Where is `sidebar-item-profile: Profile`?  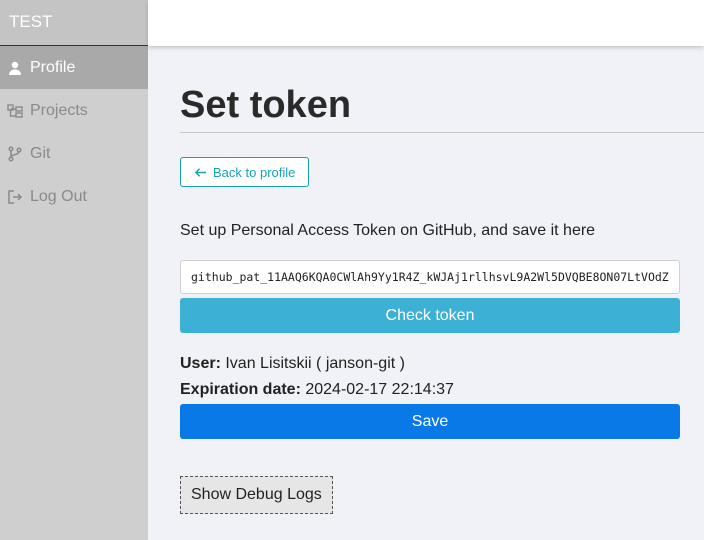
sidebar-item-profile: Profile is located at coordinates (74, 67).